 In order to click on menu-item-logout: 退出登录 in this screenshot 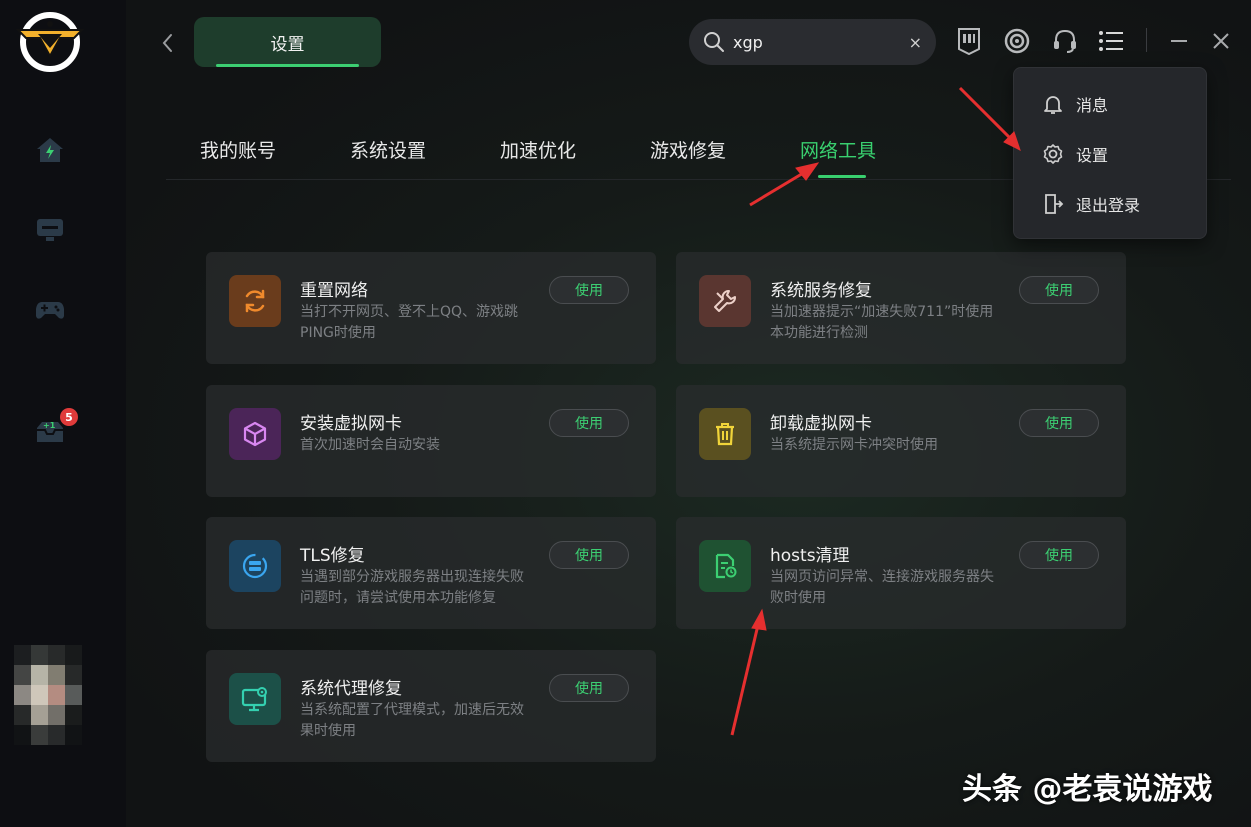, I will do `click(1111, 204)`.